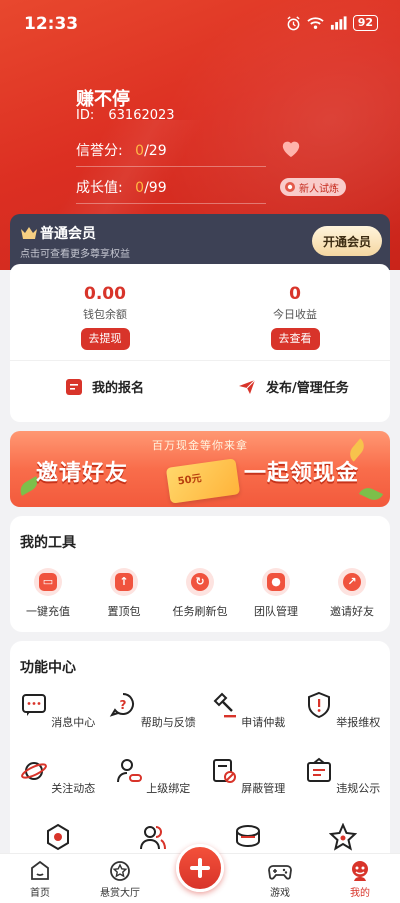 The width and height of the screenshot is (400, 903). I want to click on func-arbitration: 申请仲裁, so click(247, 710).